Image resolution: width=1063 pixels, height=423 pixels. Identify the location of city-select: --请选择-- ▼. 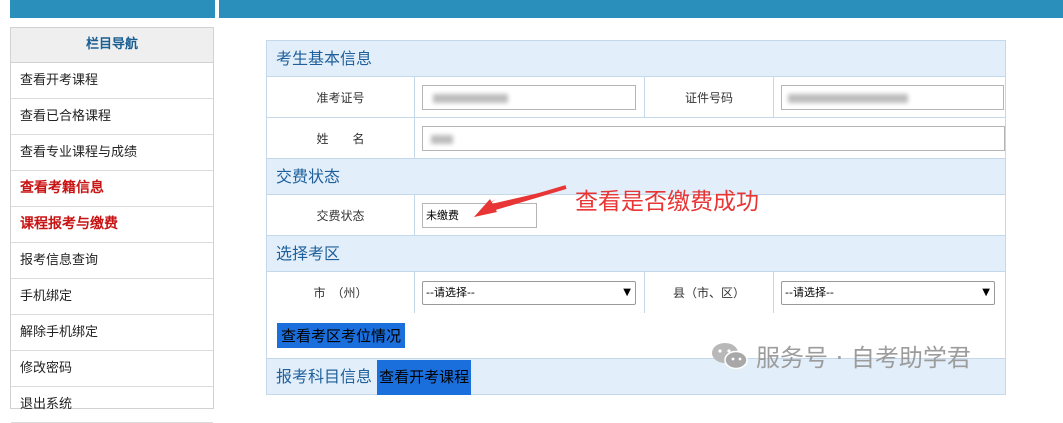
(529, 292).